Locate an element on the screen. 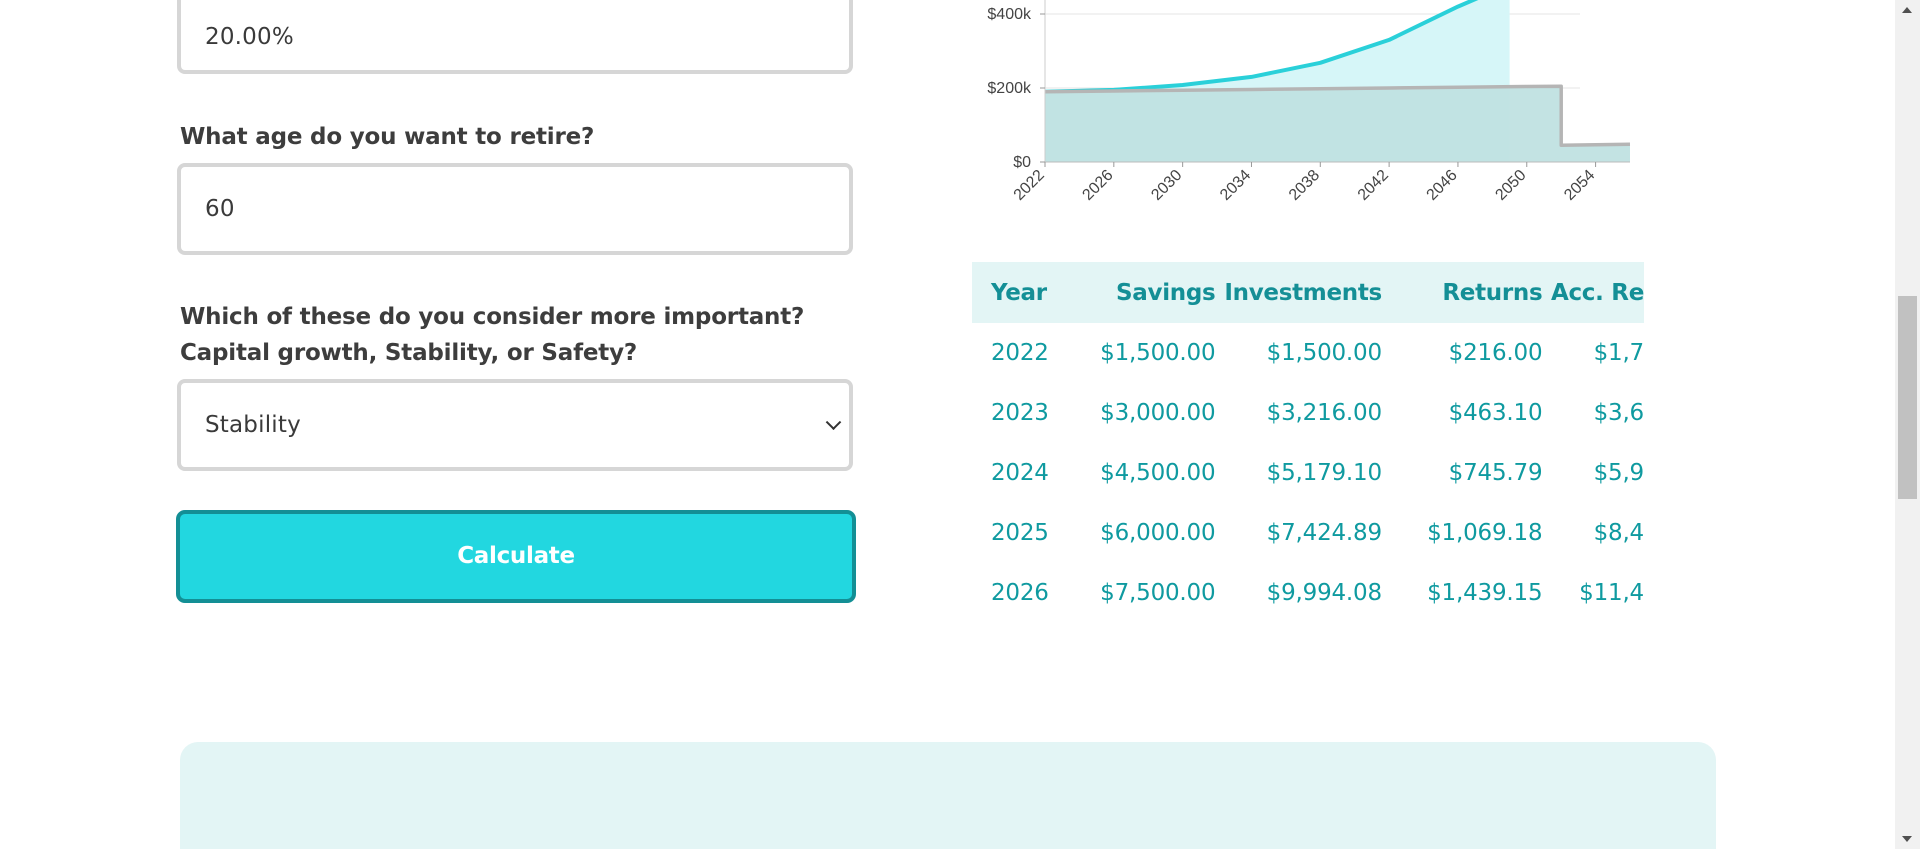 The height and width of the screenshot is (849, 1920). cell-year: 2023 is located at coordinates (1020, 413).